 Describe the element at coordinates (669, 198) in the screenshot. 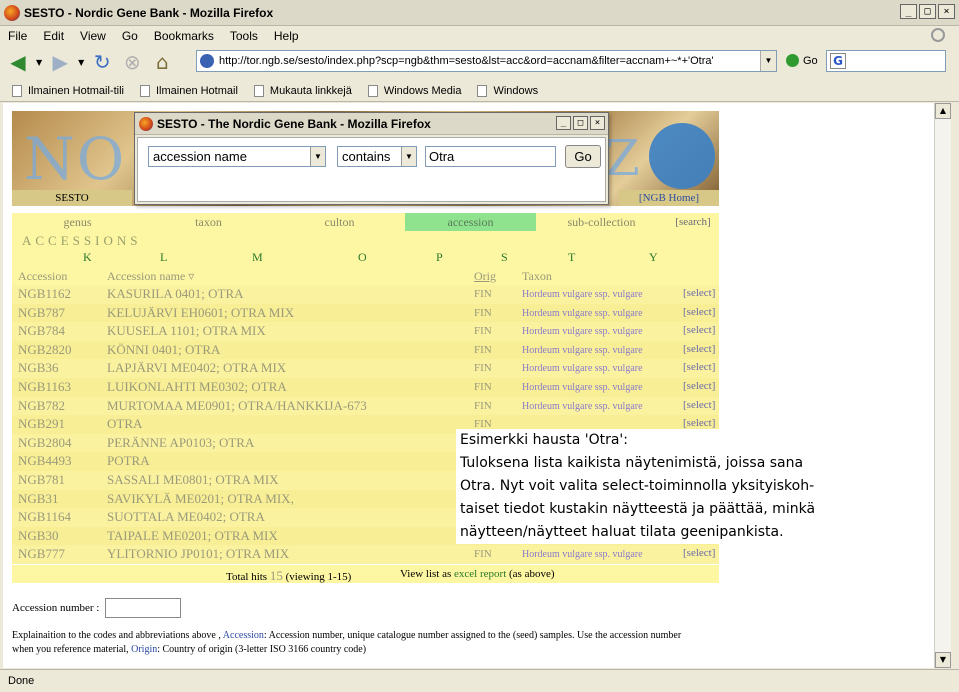

I see `ngb-home-link: [NGB Home]` at that location.